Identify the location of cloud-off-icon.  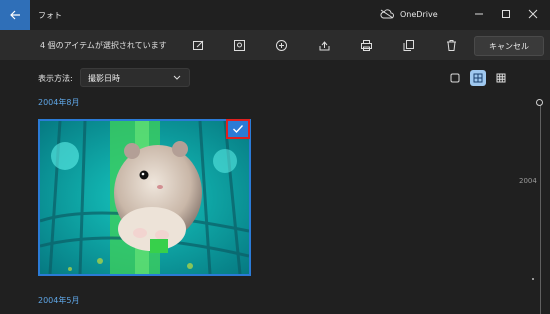
(387, 14).